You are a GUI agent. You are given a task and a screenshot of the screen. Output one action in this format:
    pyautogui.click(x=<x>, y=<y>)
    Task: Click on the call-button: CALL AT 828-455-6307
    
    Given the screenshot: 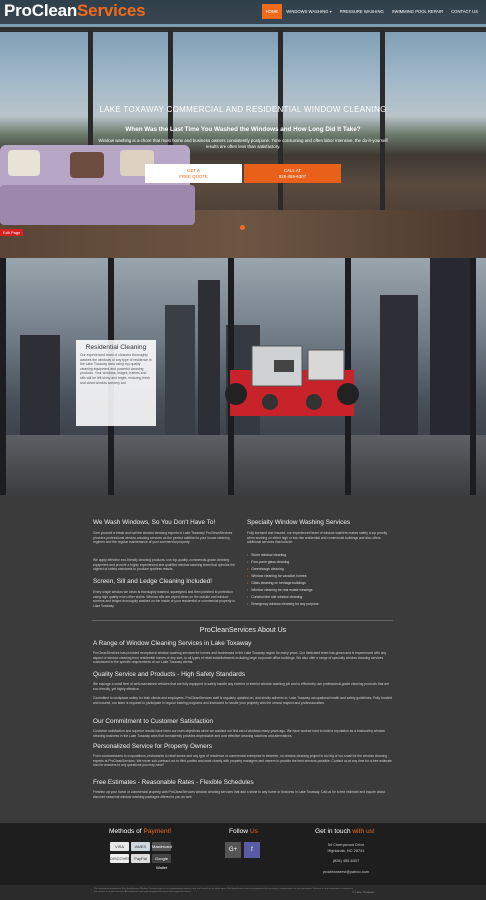 What is the action you would take?
    pyautogui.click(x=292, y=173)
    